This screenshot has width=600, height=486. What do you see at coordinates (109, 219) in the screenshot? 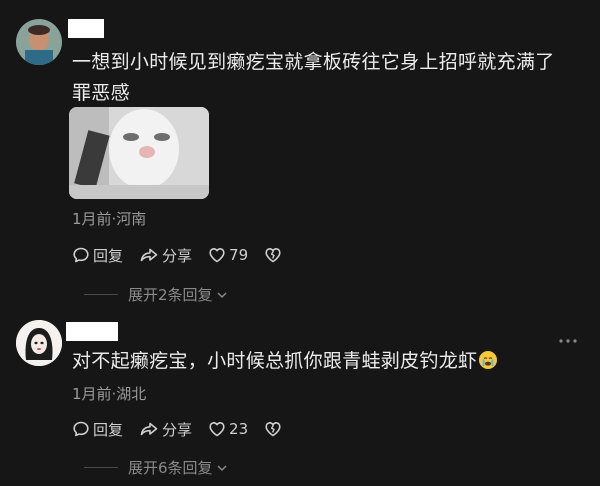
I see `comment-meta: 1月前·河南` at bounding box center [109, 219].